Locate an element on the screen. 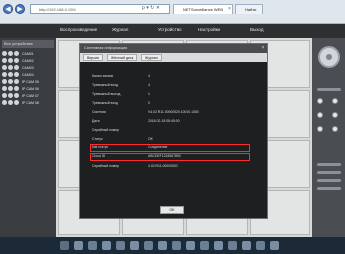  menu-device: Устройство is located at coordinates (170, 29).